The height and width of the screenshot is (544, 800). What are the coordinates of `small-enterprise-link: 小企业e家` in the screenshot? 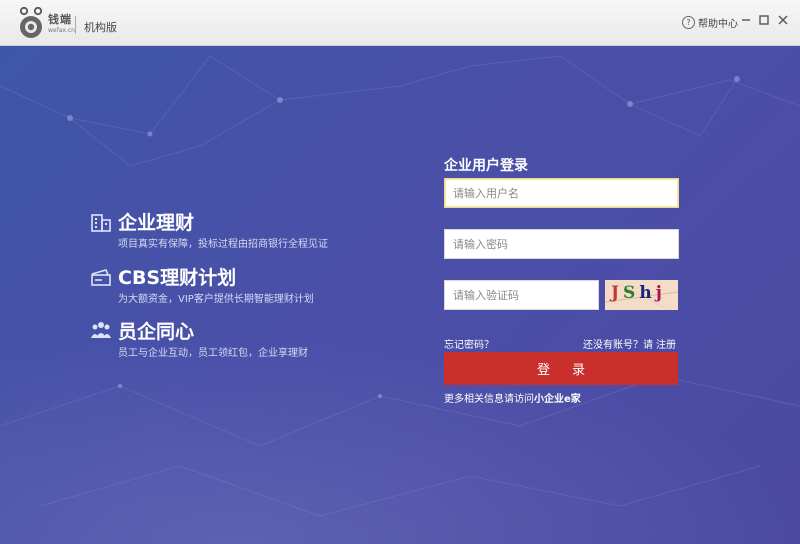 It's located at (557, 399).